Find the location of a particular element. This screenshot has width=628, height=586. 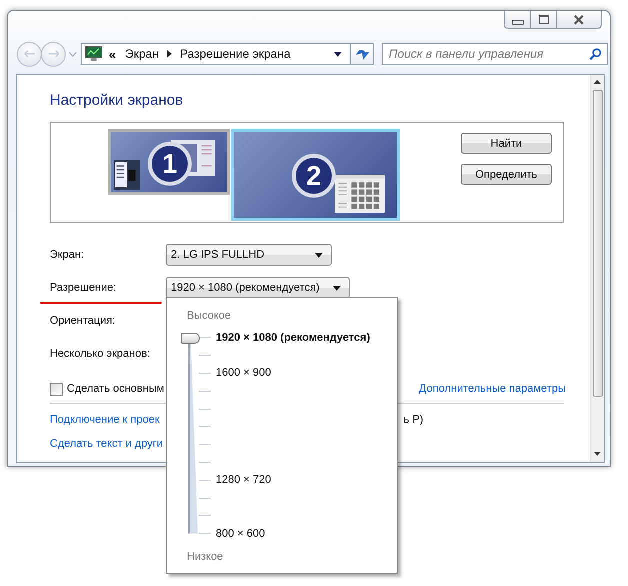

scroll-up-icon is located at coordinates (597, 82).